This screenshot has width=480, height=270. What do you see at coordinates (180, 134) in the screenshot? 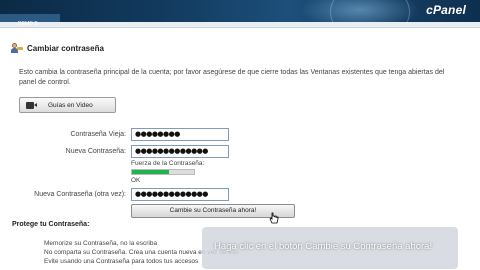
I see `old-password-input: ●●●●●●●●` at bounding box center [180, 134].